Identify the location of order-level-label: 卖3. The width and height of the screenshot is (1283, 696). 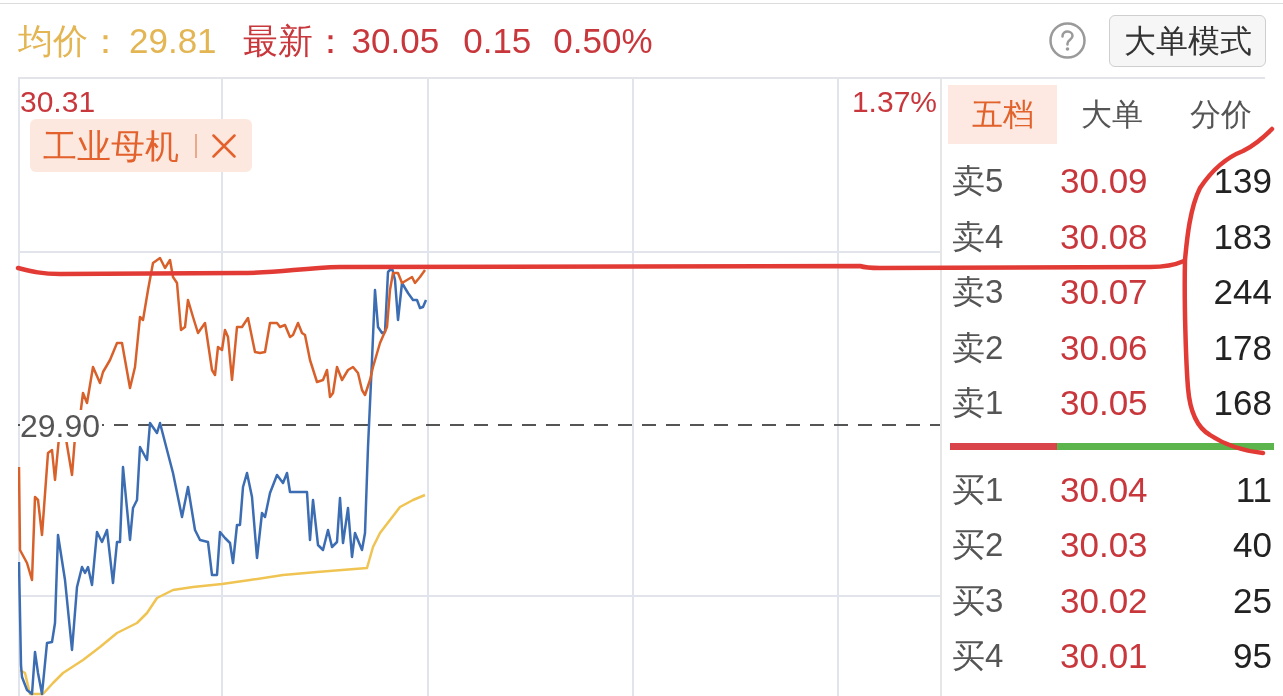
(978, 292).